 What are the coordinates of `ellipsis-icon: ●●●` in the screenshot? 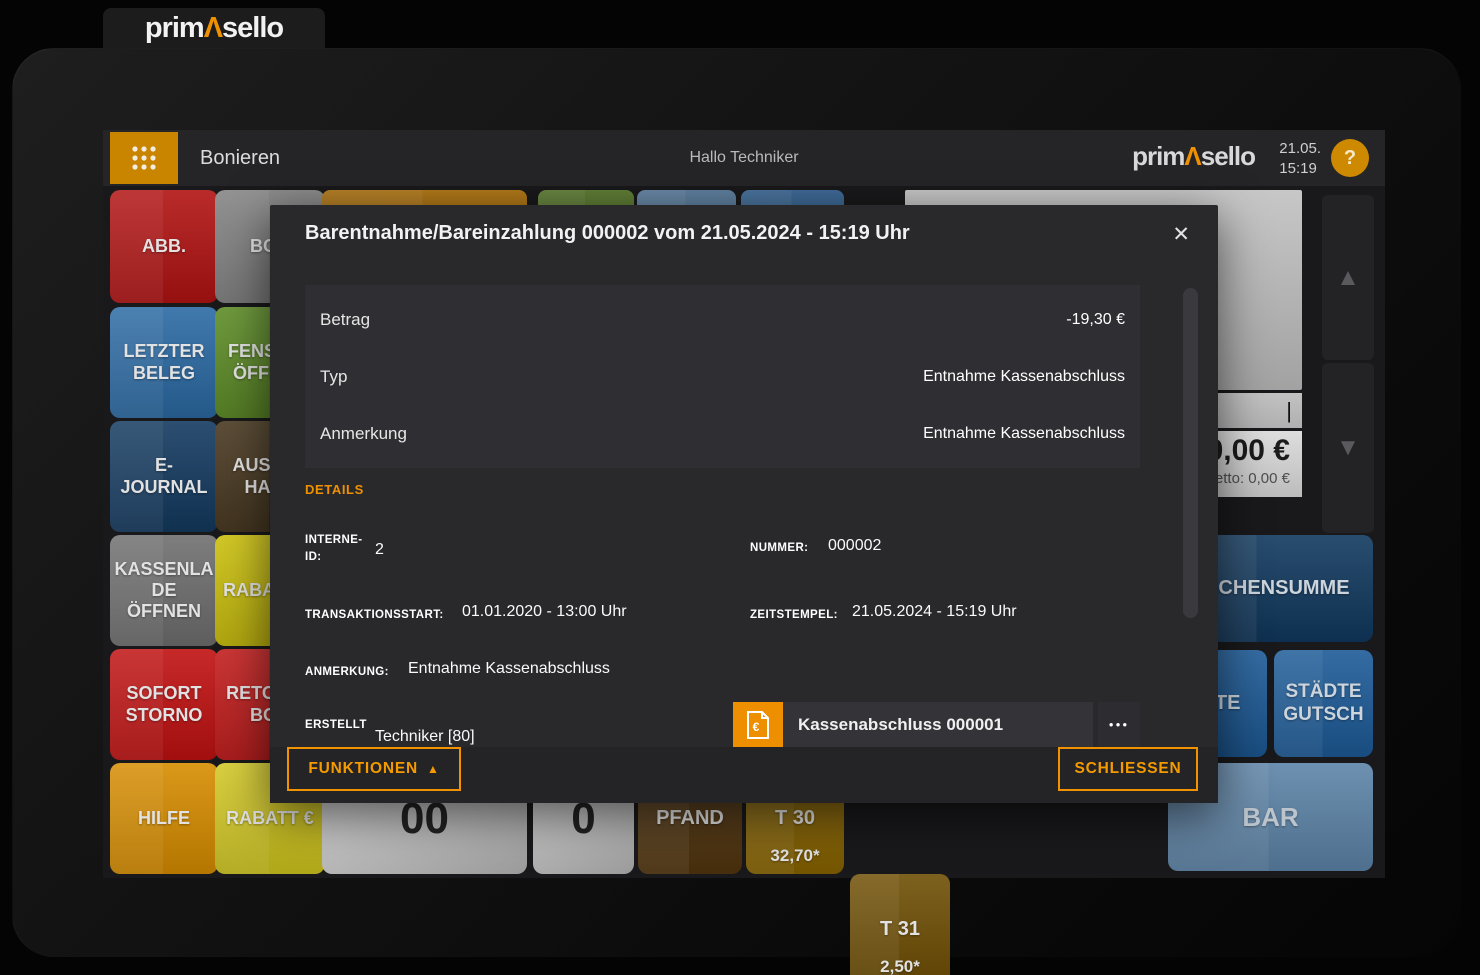 It's located at (1119, 724).